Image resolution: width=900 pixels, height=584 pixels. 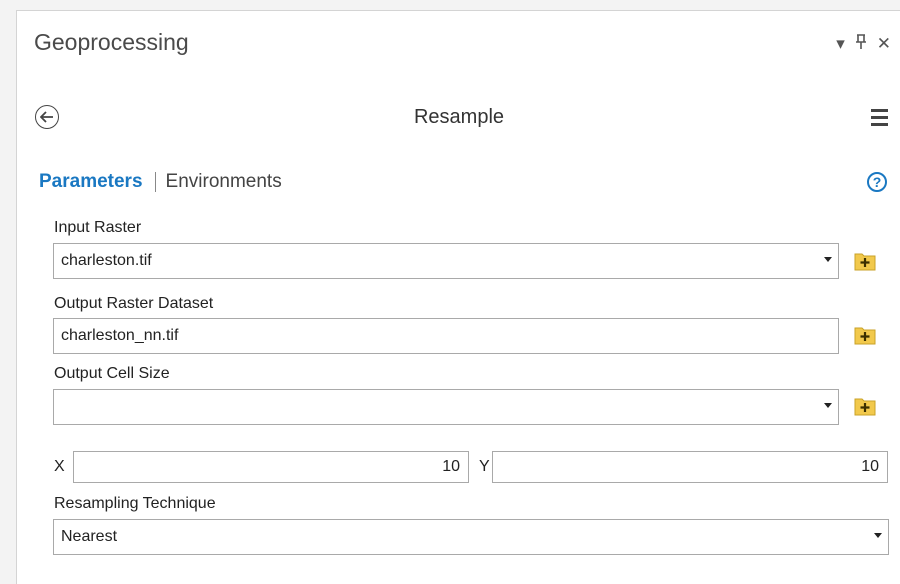 What do you see at coordinates (91, 182) in the screenshot?
I see `tab-parameters: Parameters` at bounding box center [91, 182].